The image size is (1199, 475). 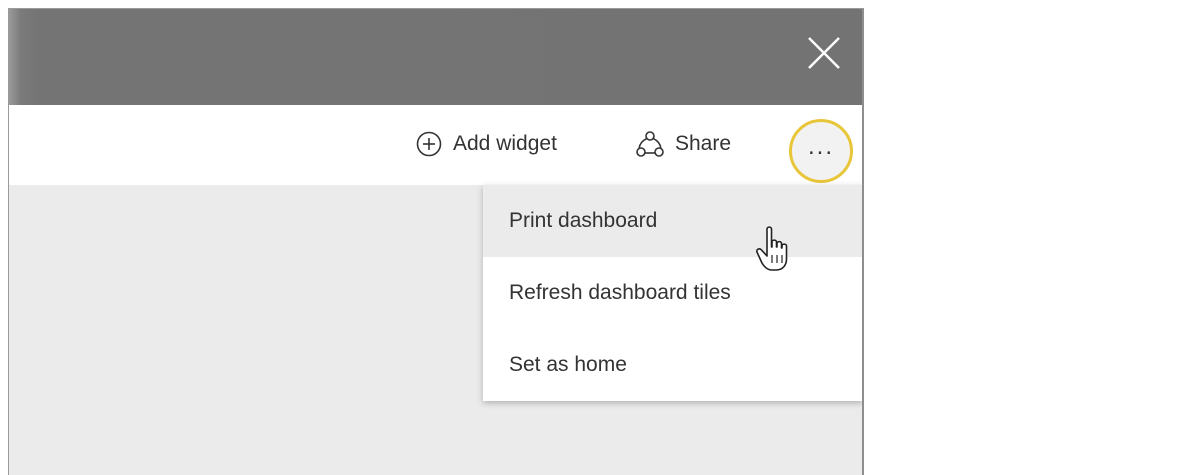 What do you see at coordinates (583, 220) in the screenshot?
I see `menu-item-label: Print dashboard` at bounding box center [583, 220].